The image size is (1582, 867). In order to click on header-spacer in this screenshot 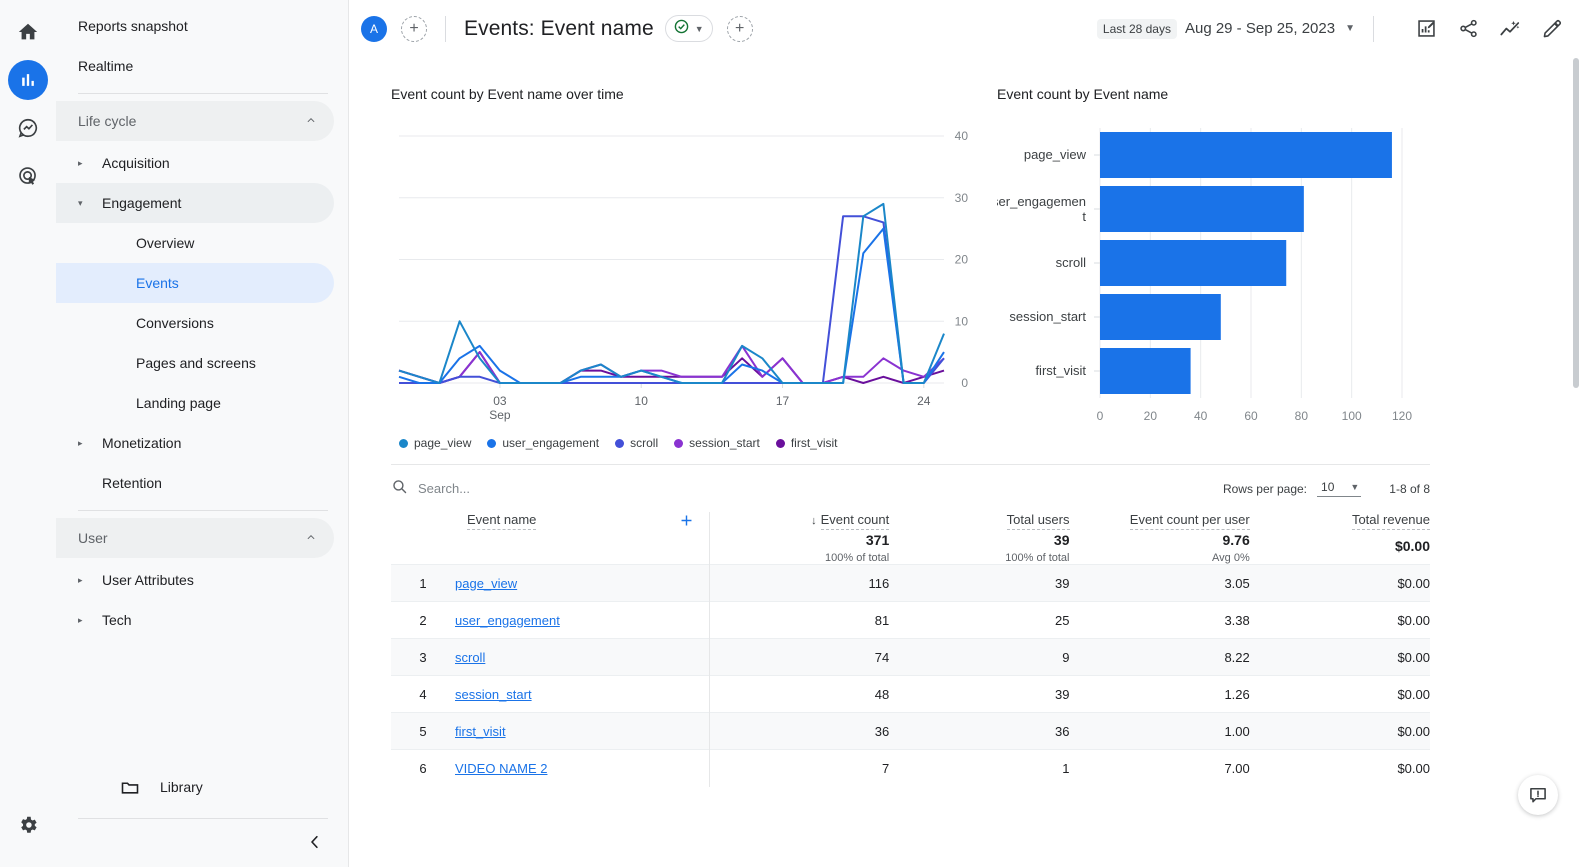, I will do `click(423, 522)`.